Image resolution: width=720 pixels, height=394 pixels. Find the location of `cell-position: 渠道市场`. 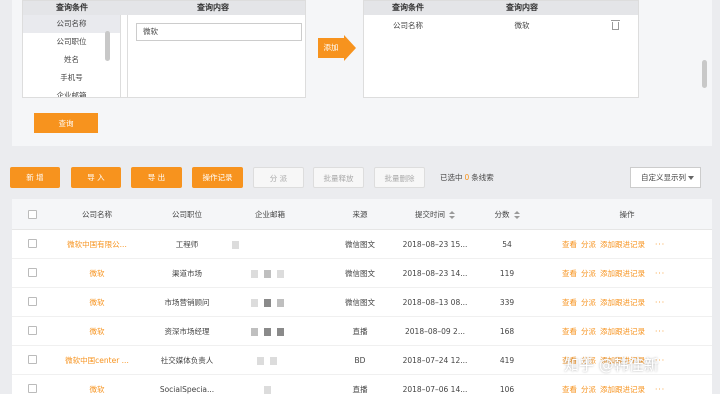

cell-position: 渠道市场 is located at coordinates (187, 273).